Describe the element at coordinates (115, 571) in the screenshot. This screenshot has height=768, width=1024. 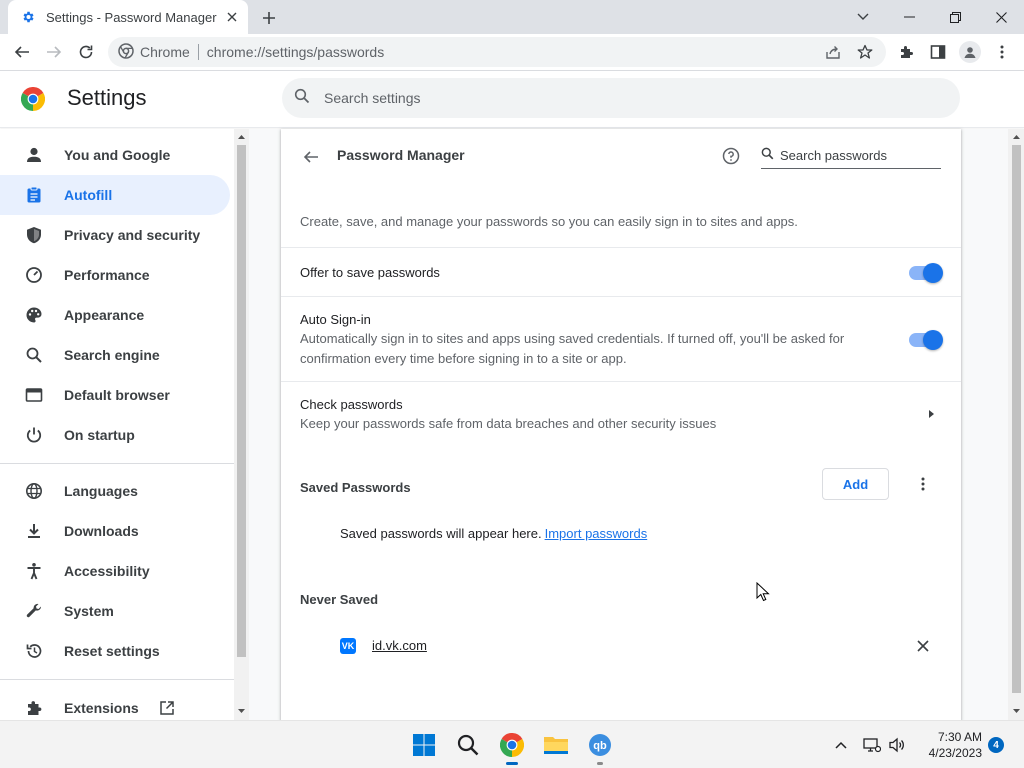
I see `sidebar-item-accessibility: Accessibility` at that location.